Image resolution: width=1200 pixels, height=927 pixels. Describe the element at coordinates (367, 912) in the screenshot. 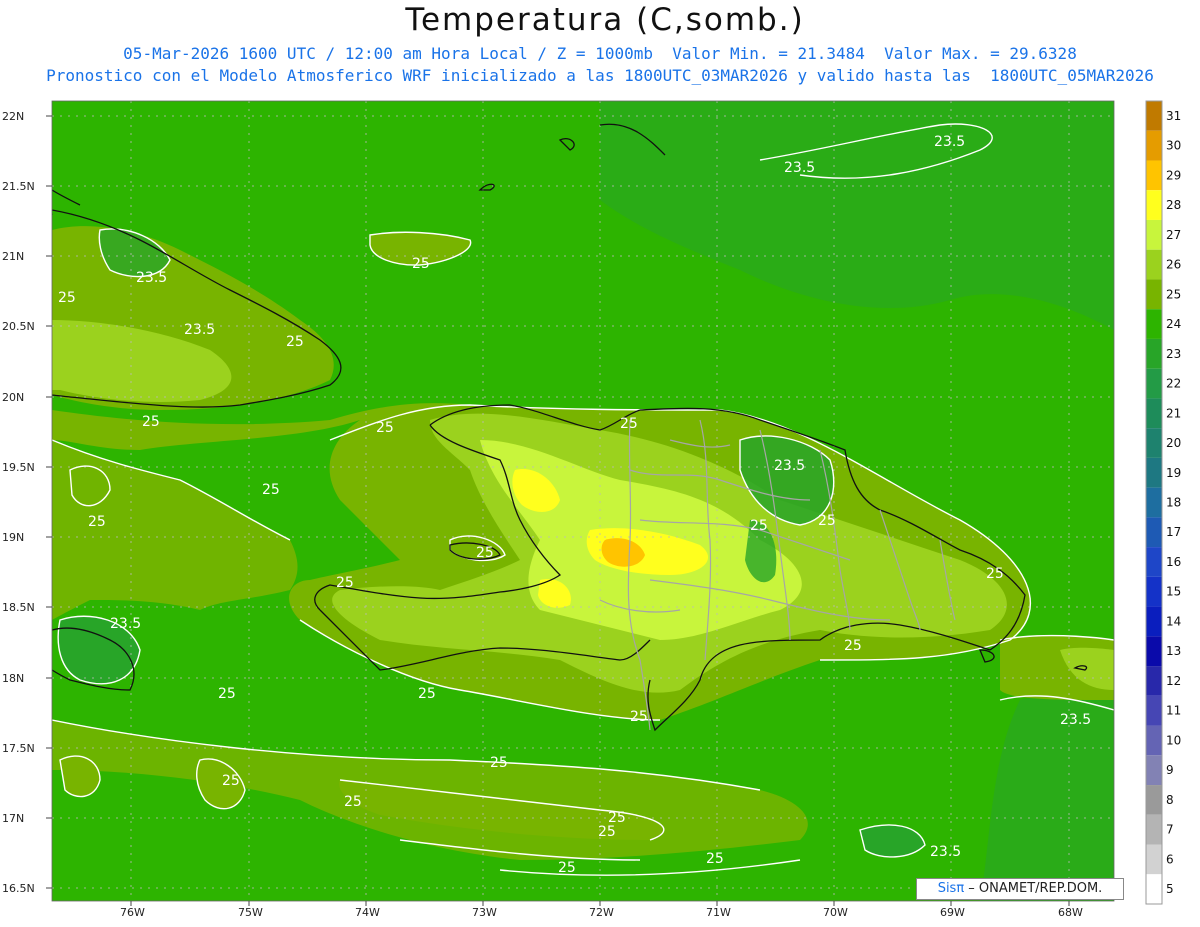

I see `lon-label: 74W` at that location.